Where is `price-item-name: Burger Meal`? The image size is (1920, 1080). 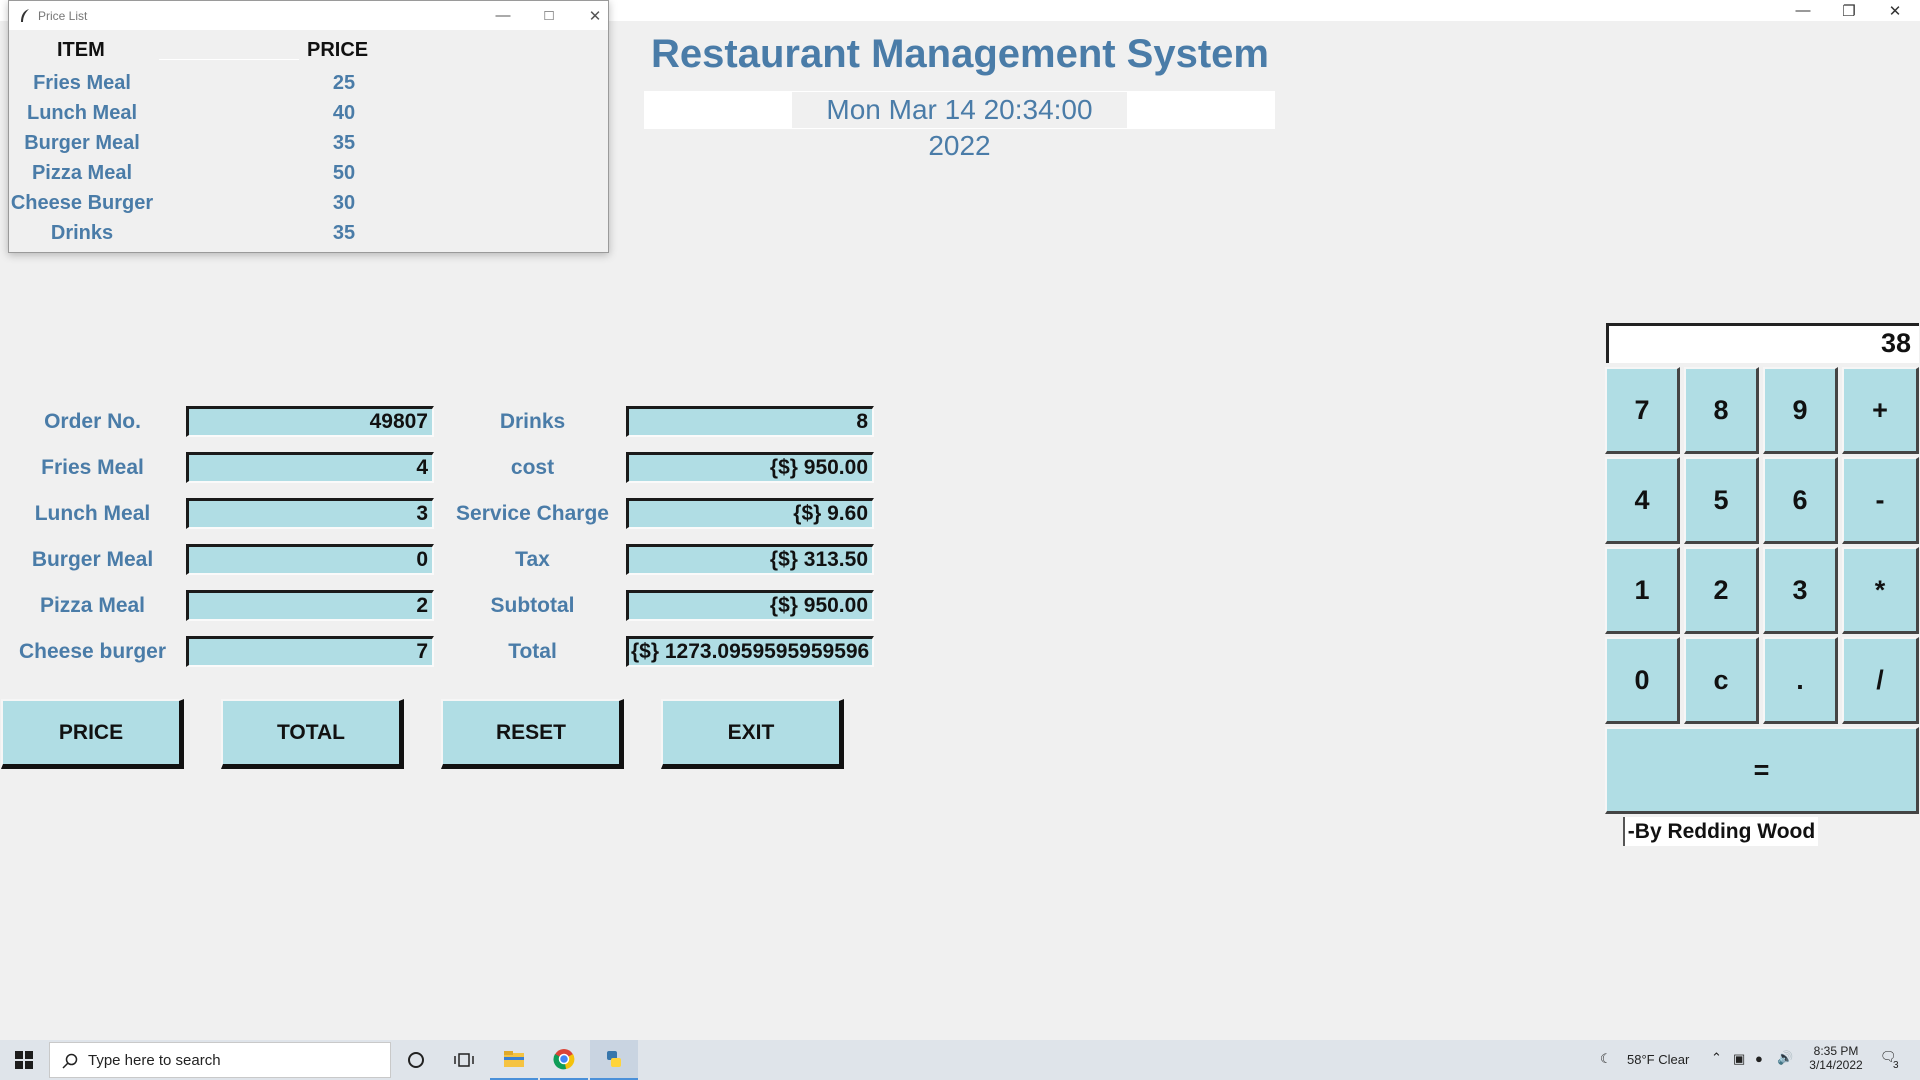 price-item-name: Burger Meal is located at coordinates (82, 143).